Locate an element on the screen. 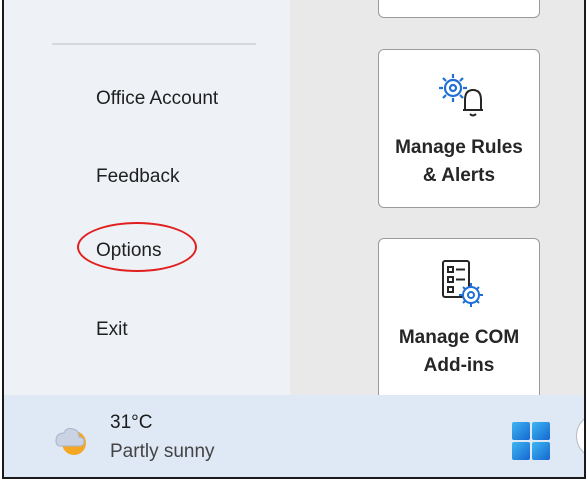 The image size is (588, 481). nav-item-feedback: Feedback is located at coordinates (137, 177).